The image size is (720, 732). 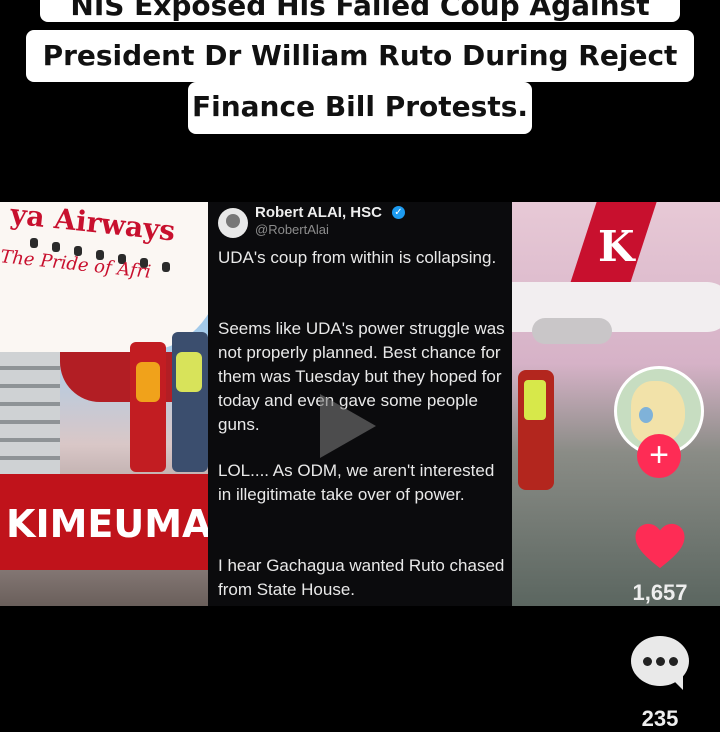 I want to click on tweet-author-name: Robert ALAI, HSC, so click(x=318, y=212).